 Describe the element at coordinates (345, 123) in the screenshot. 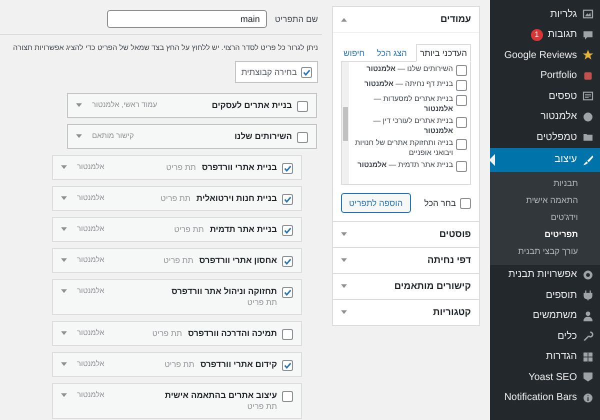

I see `scrollbar` at that location.